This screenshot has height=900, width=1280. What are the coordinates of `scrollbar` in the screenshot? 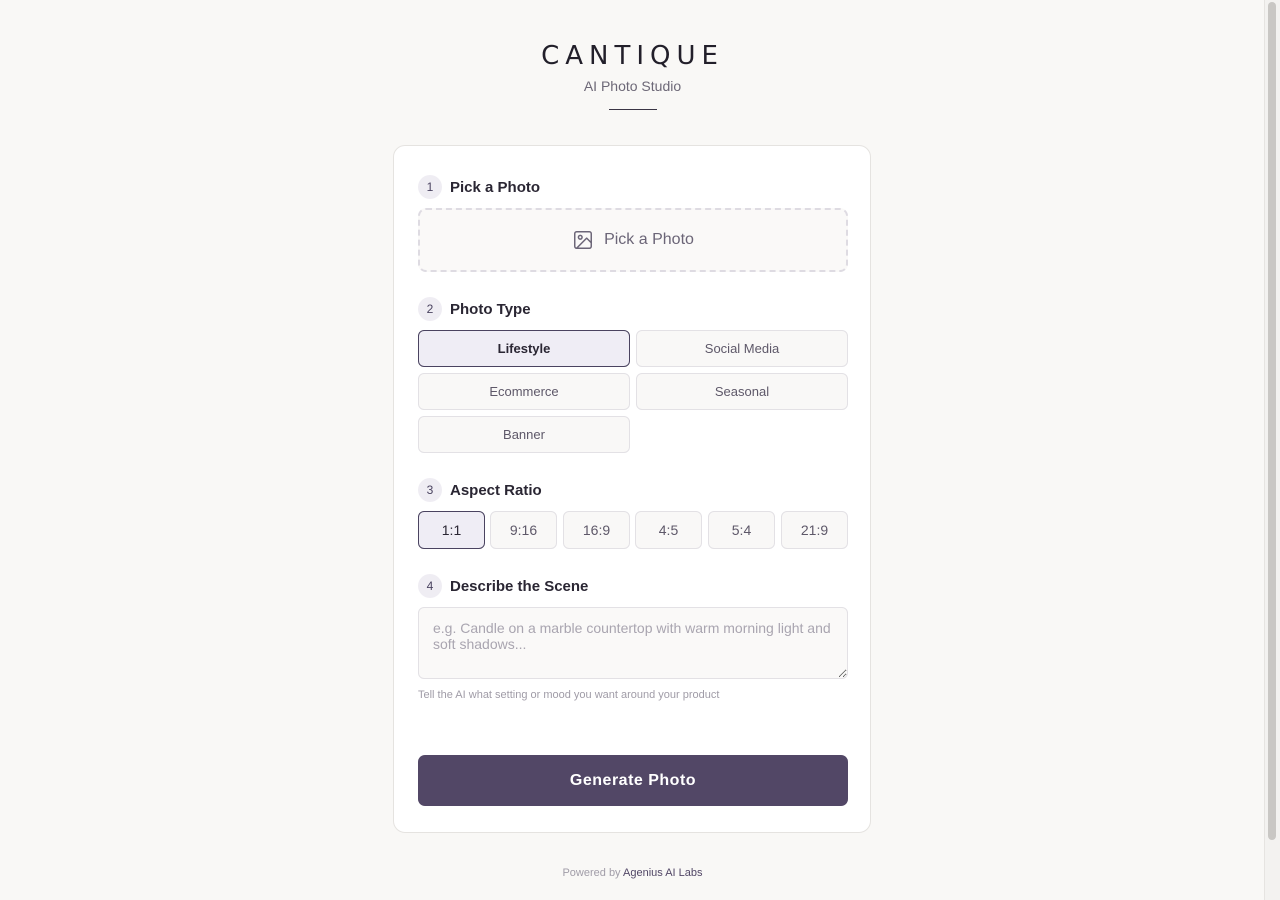 It's located at (1272, 450).